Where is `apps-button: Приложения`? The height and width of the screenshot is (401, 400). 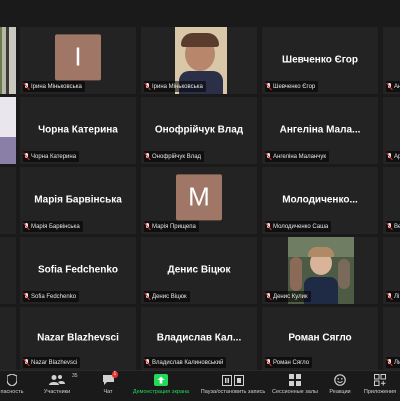
apps-button: Приложения is located at coordinates (380, 387).